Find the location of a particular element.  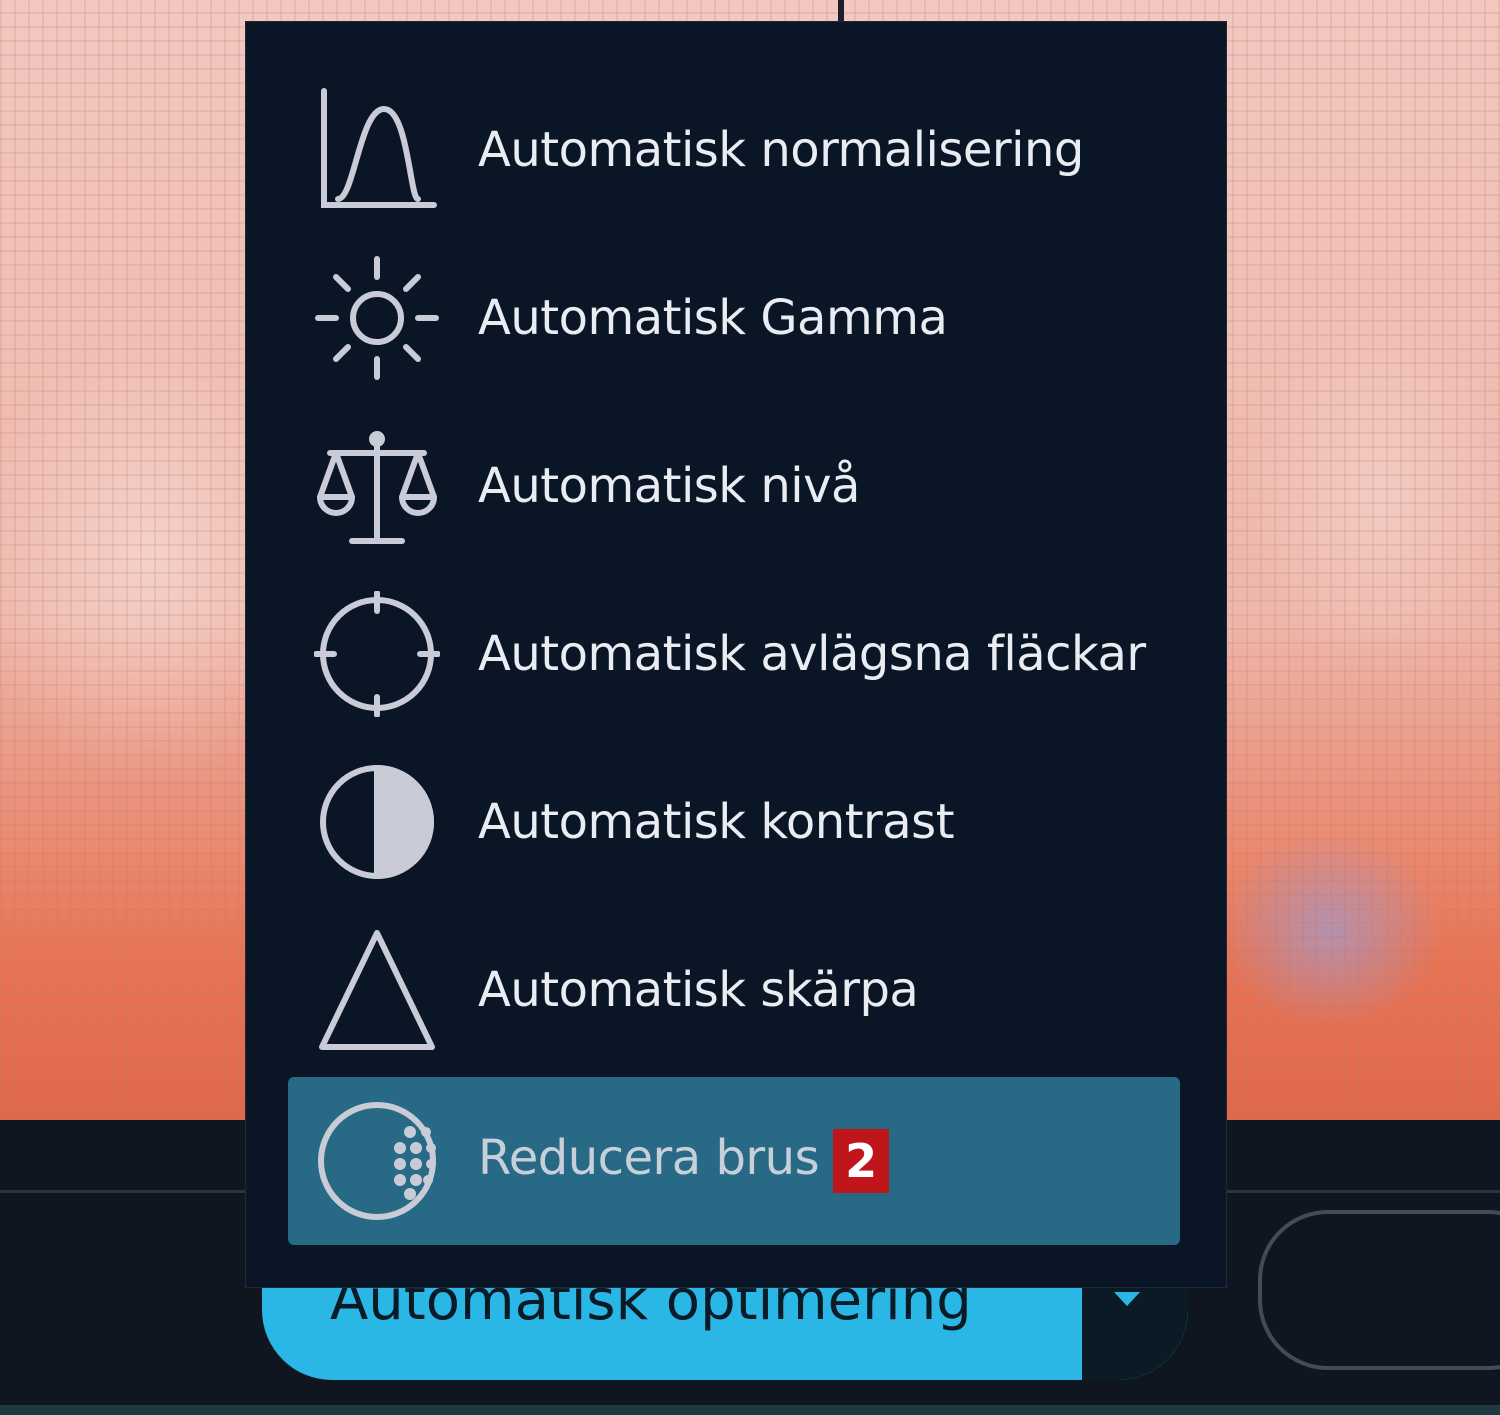

menu-item-reduce-noise: Reducera brus 2 is located at coordinates (734, 1161).